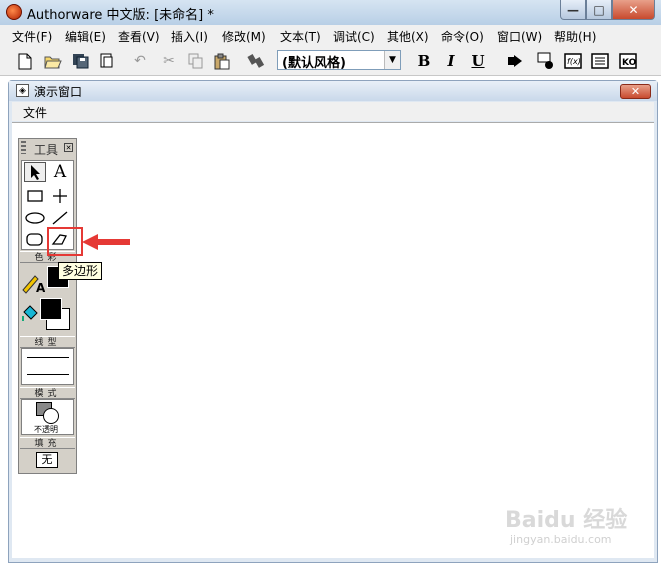 The height and width of the screenshot is (565, 661). Describe the element at coordinates (333, 111) in the screenshot. I see `presentation-menu-bar` at that location.